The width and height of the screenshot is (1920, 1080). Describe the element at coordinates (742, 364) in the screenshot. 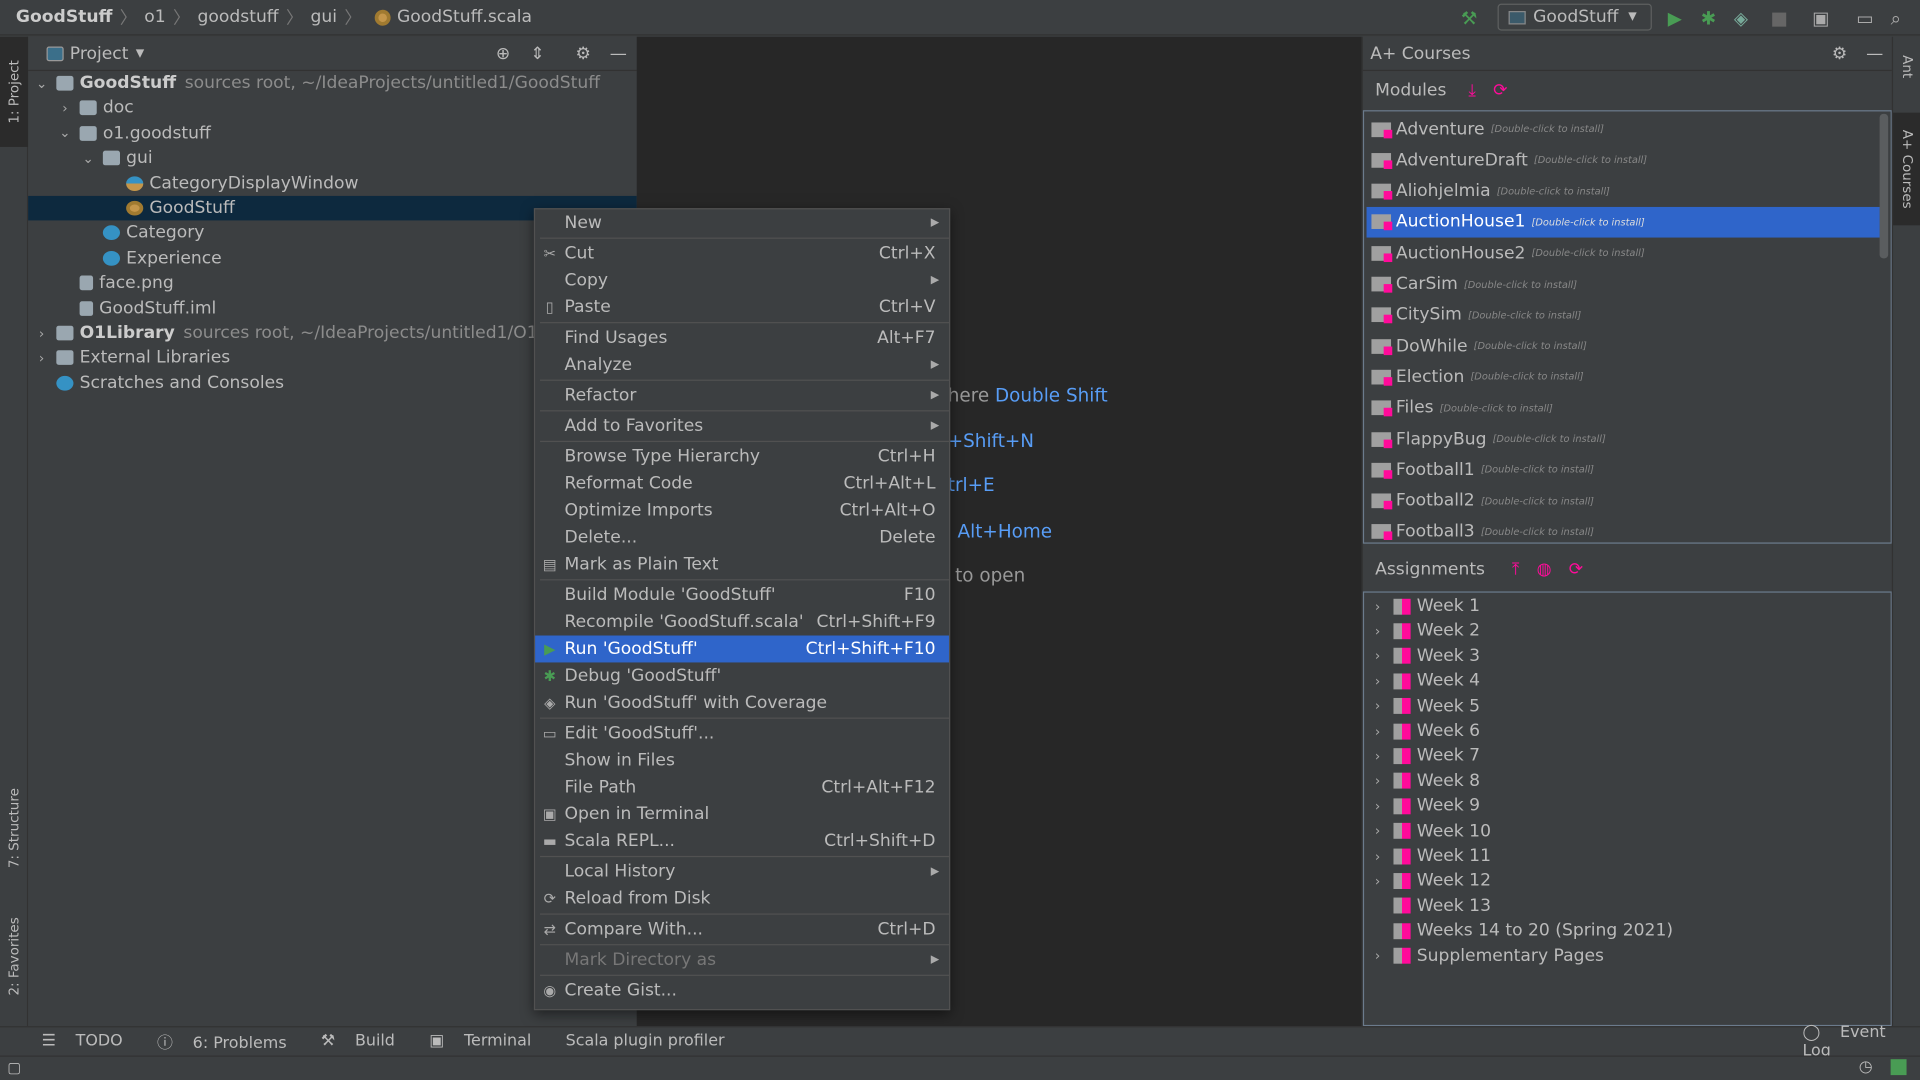

I see `menu-item-analyze: Analyze ▶` at that location.